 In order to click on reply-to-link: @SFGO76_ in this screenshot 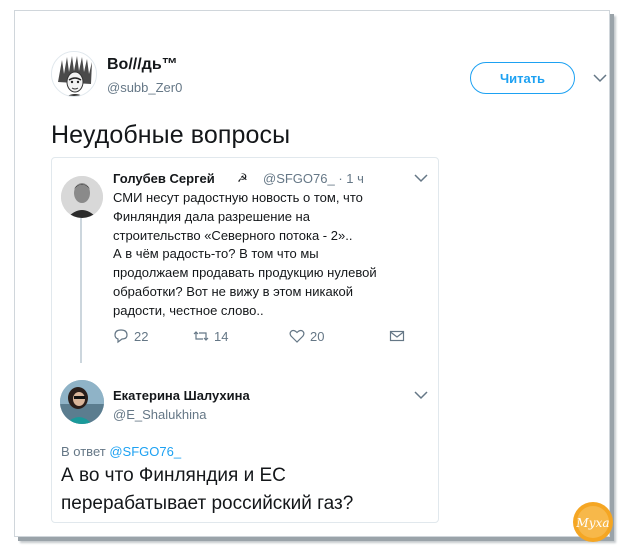, I will do `click(145, 451)`.